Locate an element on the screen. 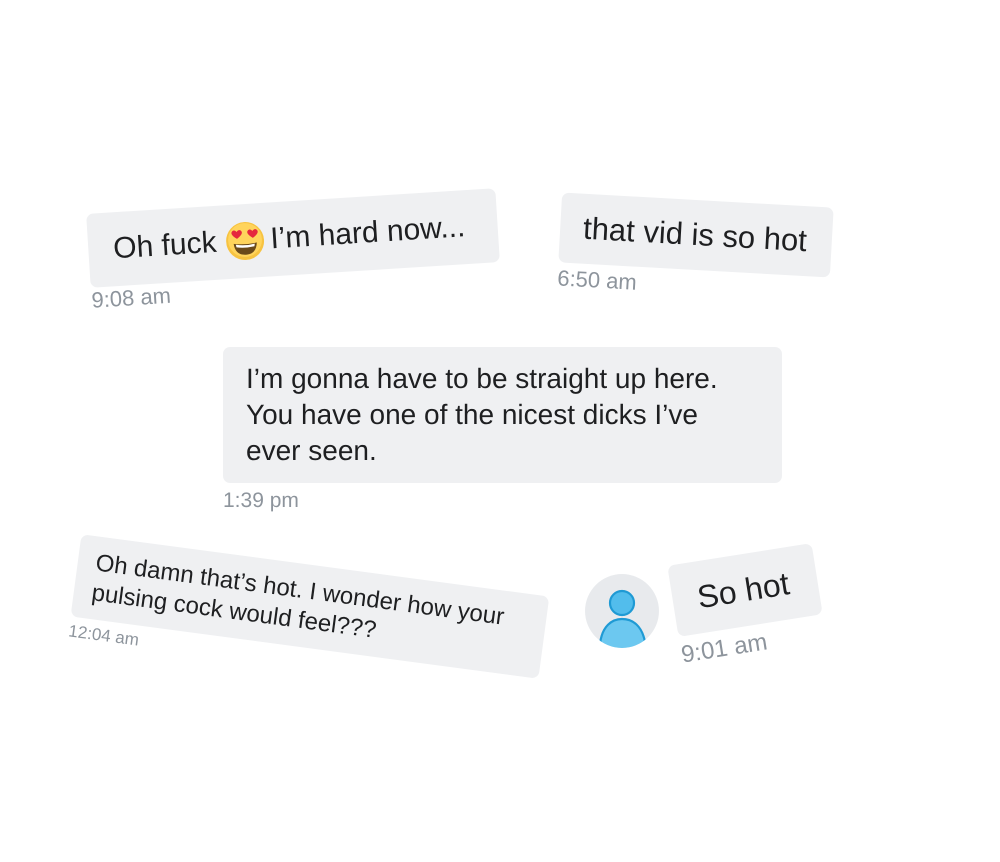 This screenshot has width=1000, height=862. message-text: So hot is located at coordinates (743, 590).